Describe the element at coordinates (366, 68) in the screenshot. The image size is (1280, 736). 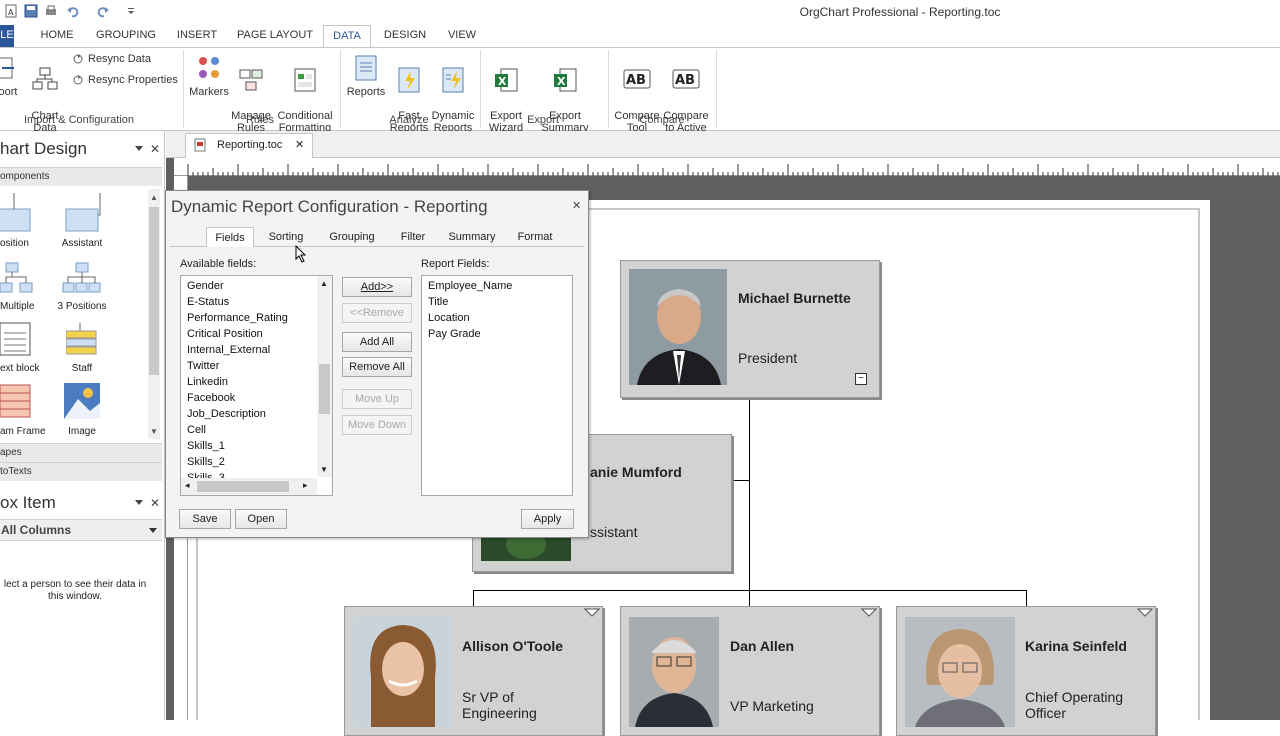
I see `reports-icon` at that location.